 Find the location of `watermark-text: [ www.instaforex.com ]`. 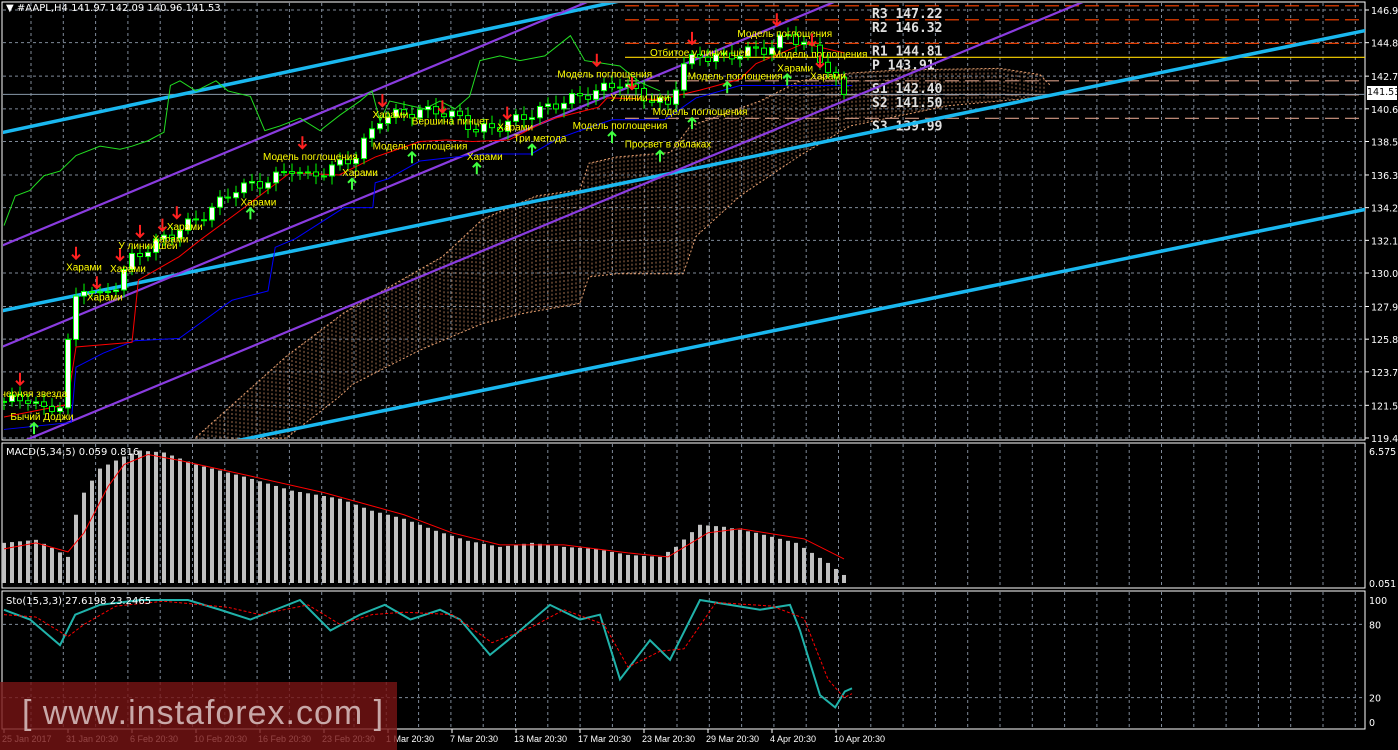

watermark-text: [ www.instaforex.com ] is located at coordinates (203, 713).